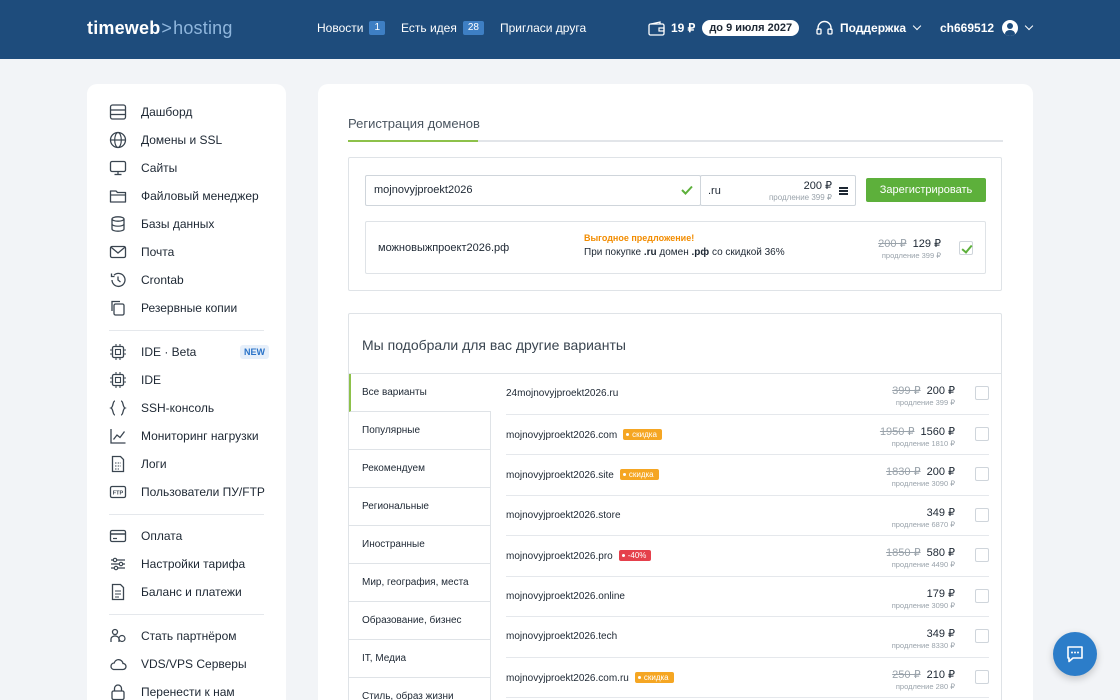  I want to click on svg-text: FTP, so click(118, 493).